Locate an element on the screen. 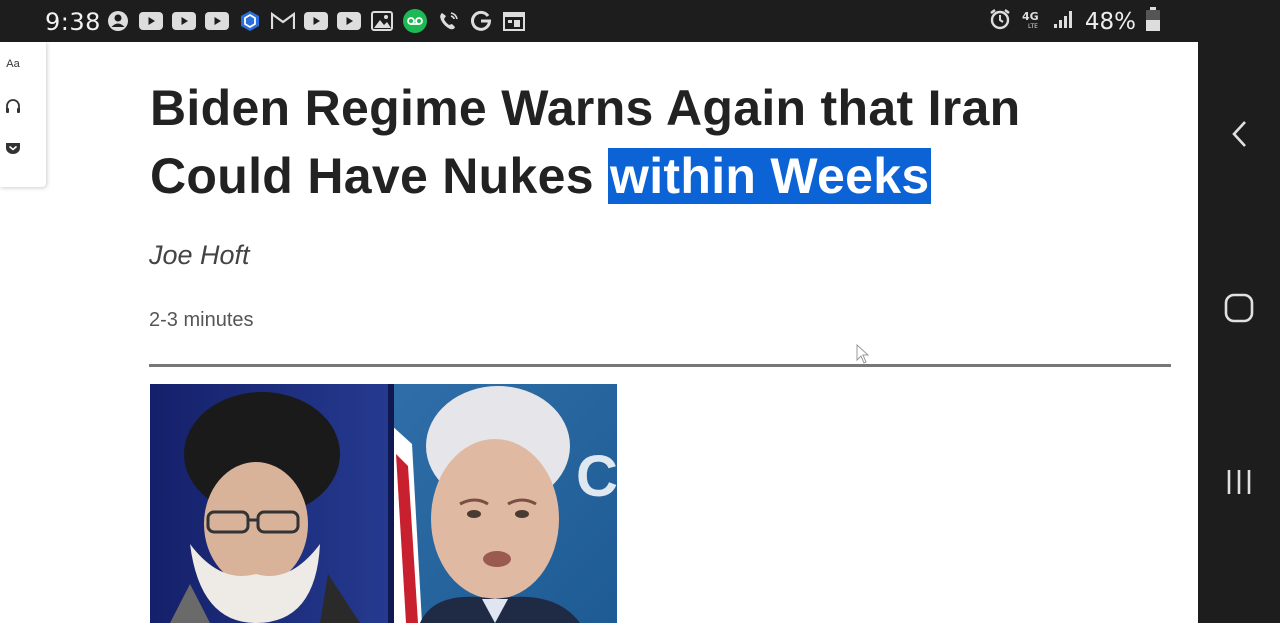  text-size-icon: Aa is located at coordinates (13, 64).